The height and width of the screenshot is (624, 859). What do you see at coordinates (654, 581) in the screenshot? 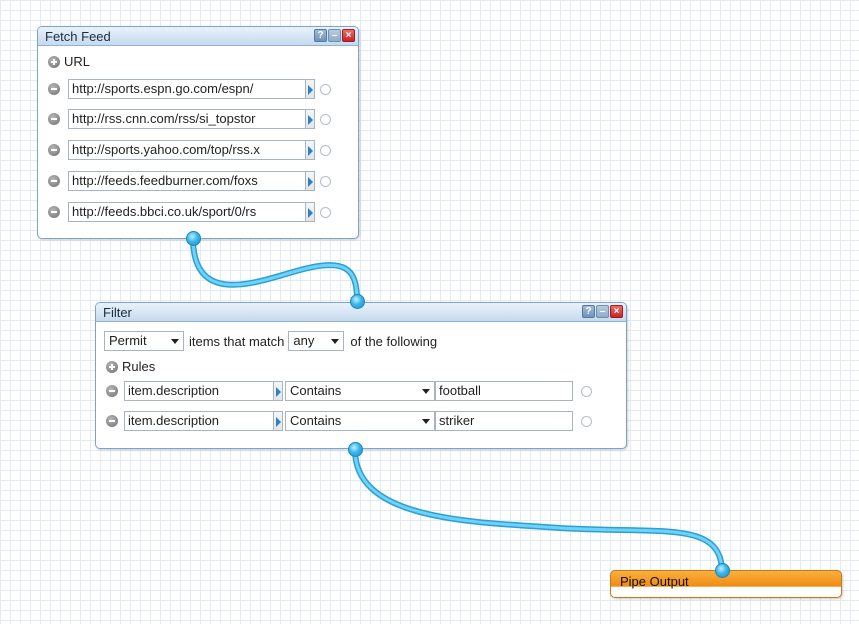
I see `pipe-output-title: Pipe Output` at bounding box center [654, 581].